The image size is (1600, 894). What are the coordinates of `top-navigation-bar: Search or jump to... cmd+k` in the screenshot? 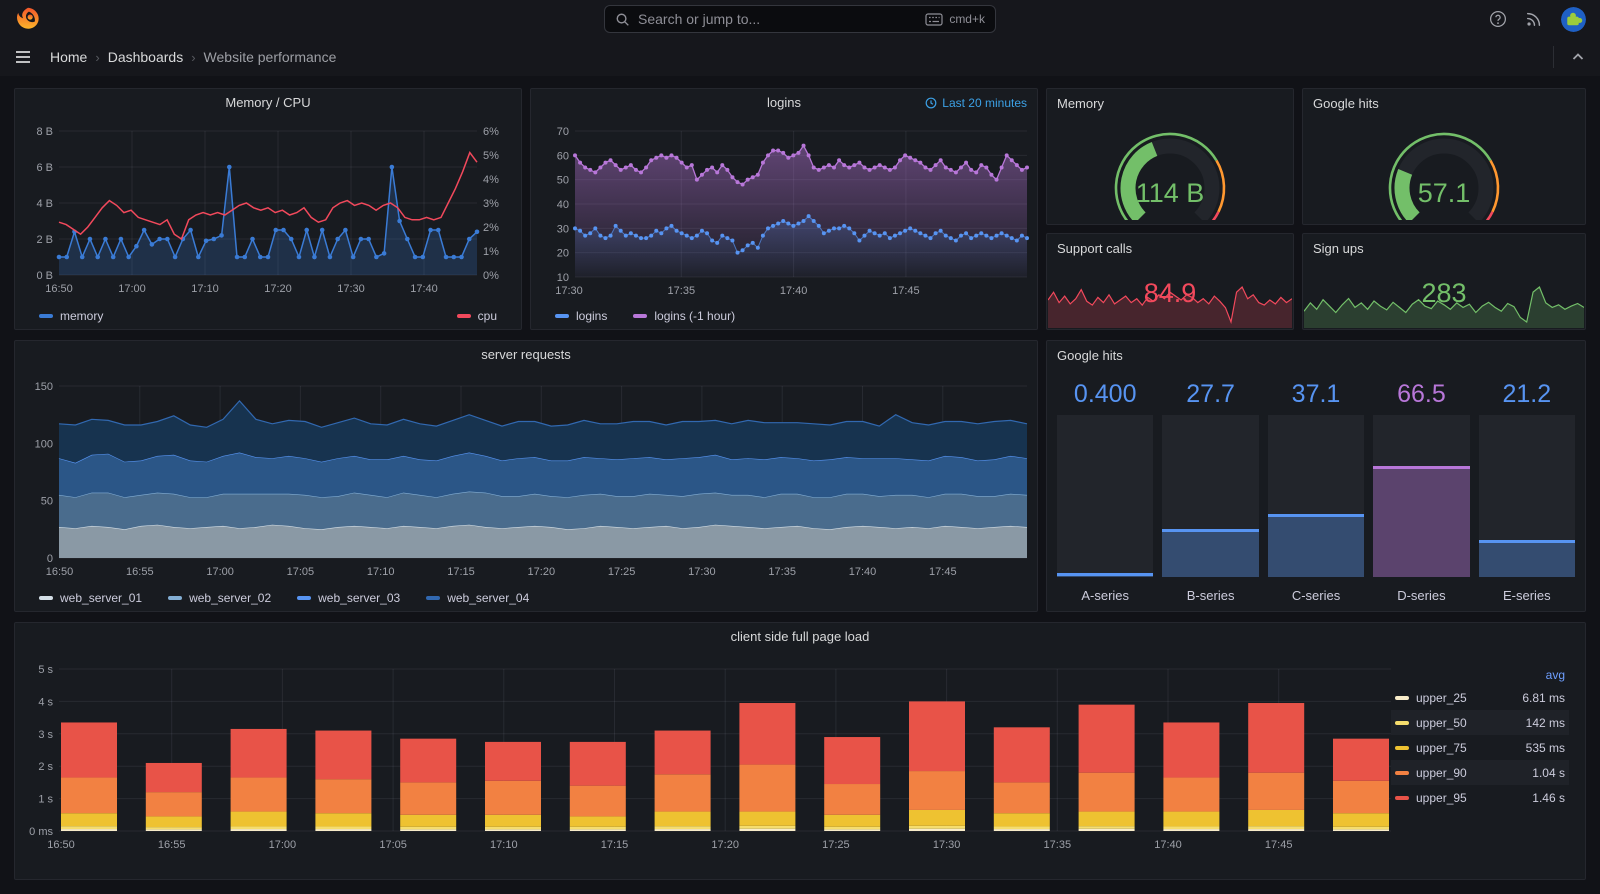 It's located at (800, 19).